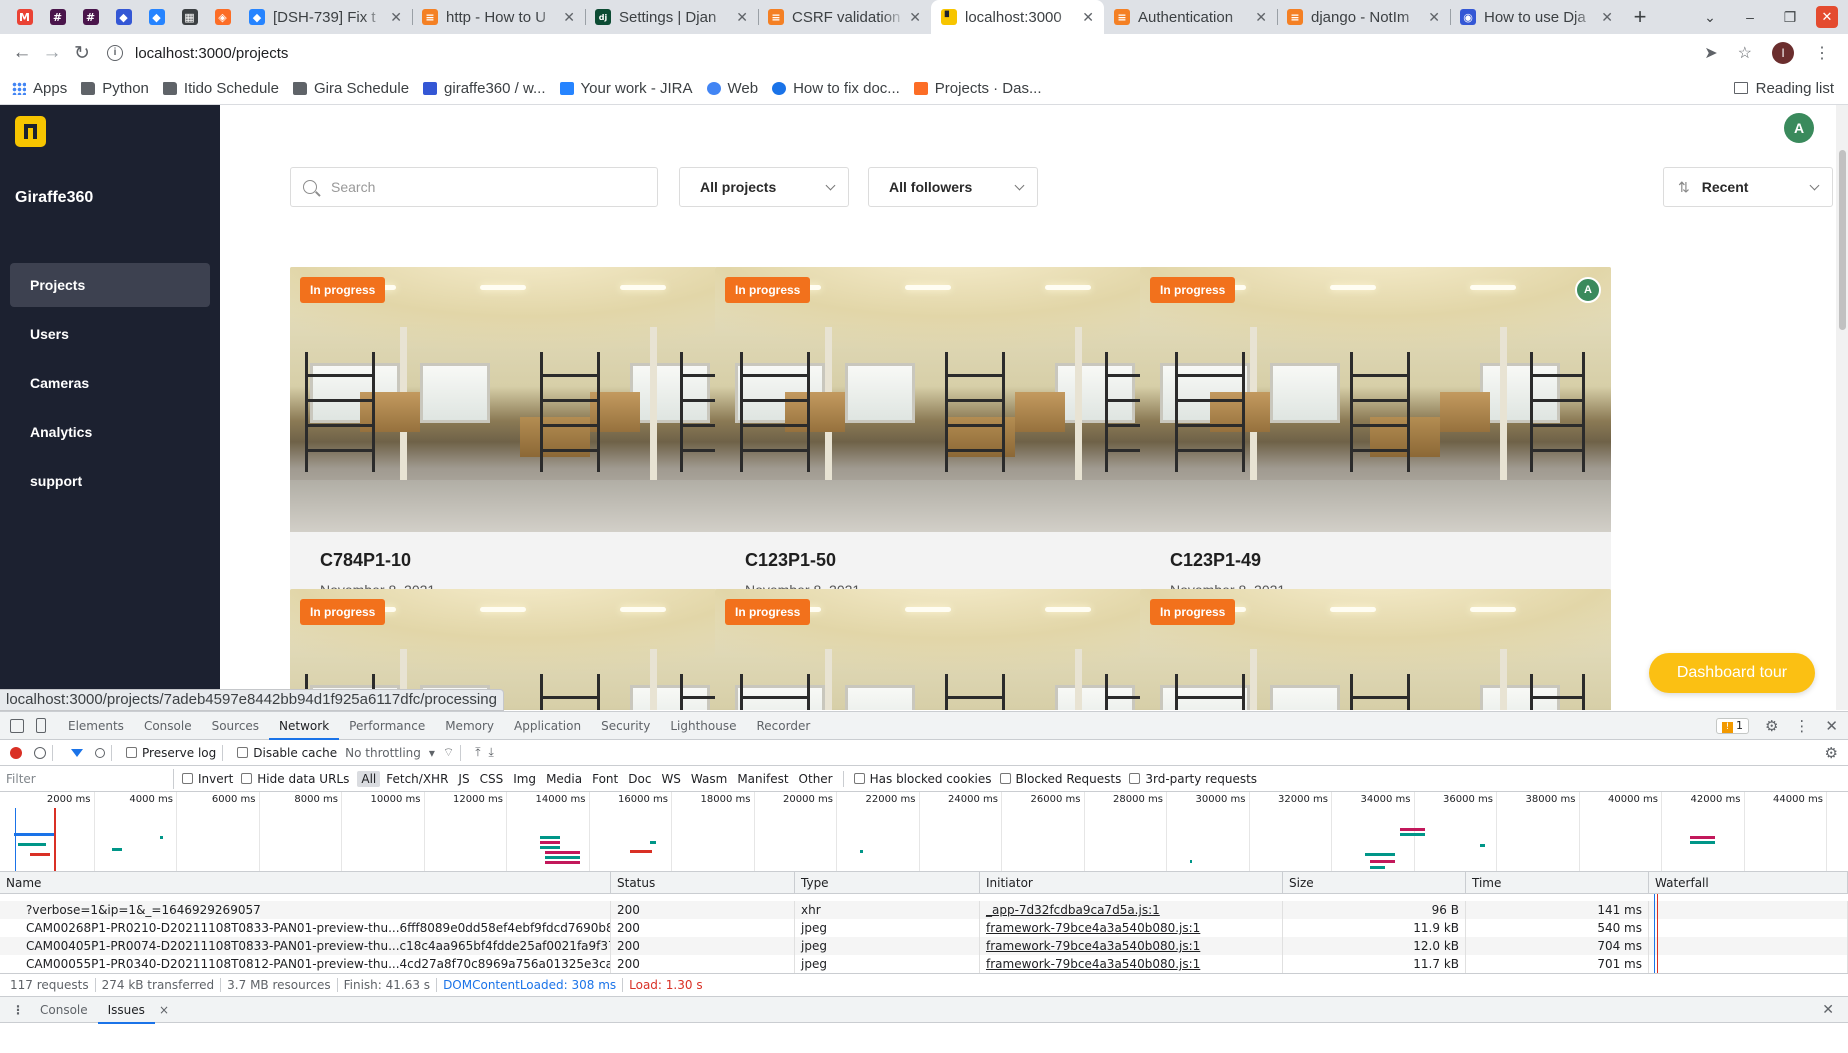  Describe the element at coordinates (463, 779) in the screenshot. I see `type-filter: JS` at that location.